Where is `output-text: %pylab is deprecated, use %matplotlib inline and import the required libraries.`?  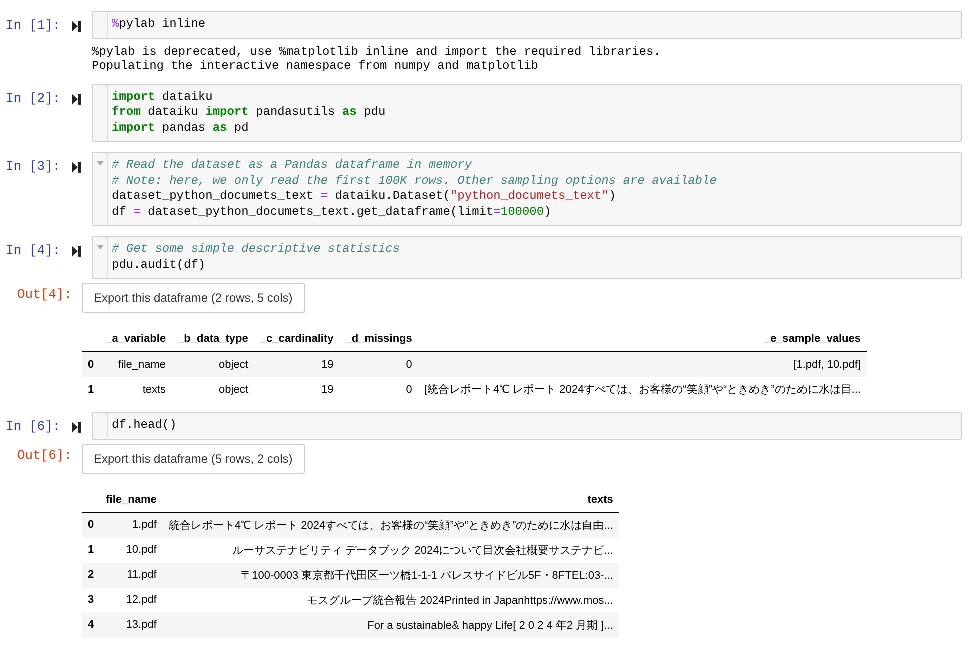
output-text: %pylab is deprecated, use %matplotlib inline and import the required libraries. is located at coordinates (376, 51).